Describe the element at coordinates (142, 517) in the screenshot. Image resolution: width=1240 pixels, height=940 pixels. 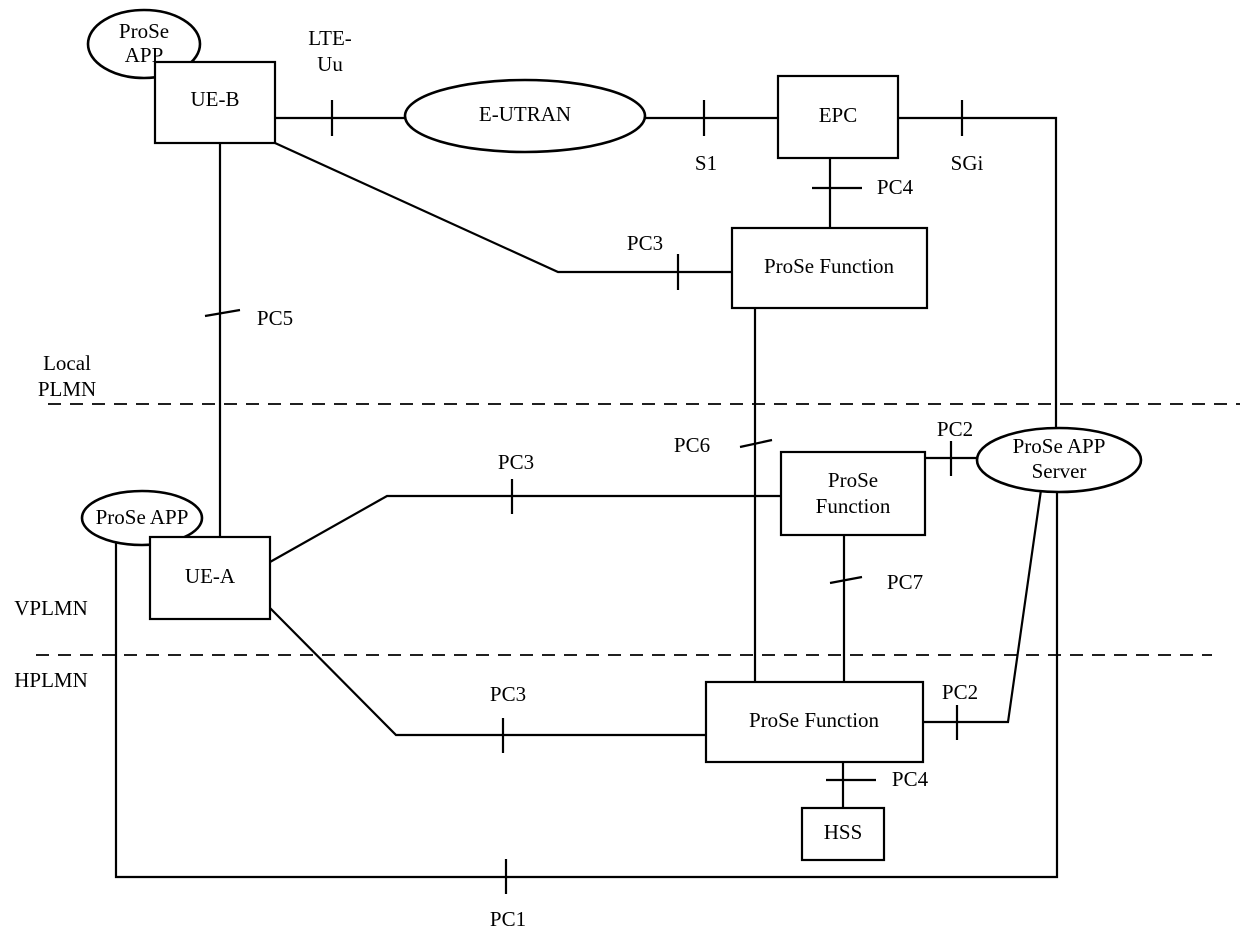
I see `node-prose-app-bottom-label: ProSe APP` at that location.